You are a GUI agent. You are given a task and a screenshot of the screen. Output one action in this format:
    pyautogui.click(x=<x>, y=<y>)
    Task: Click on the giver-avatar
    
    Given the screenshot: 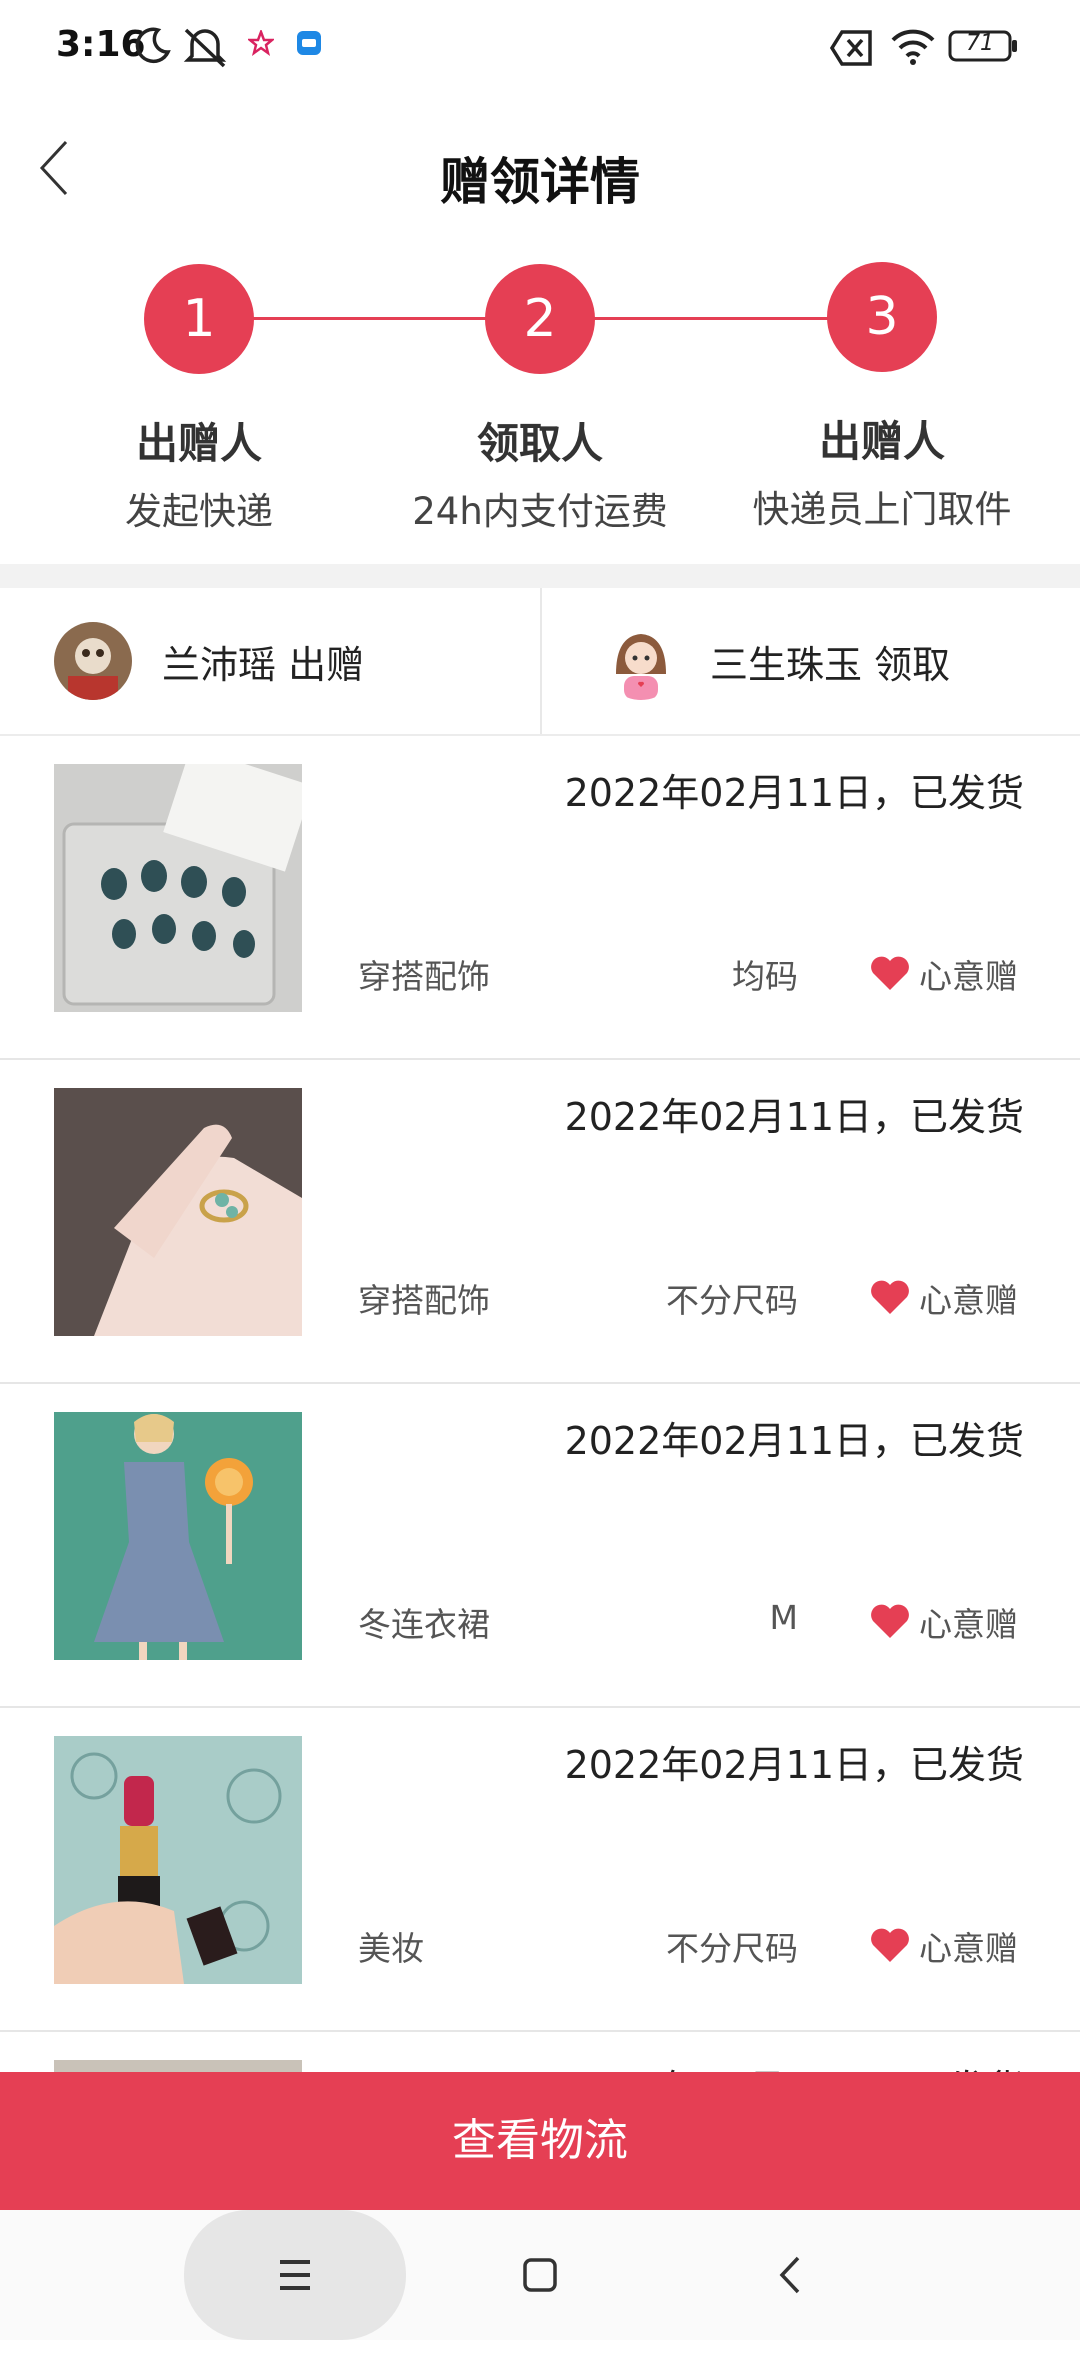 What is the action you would take?
    pyautogui.click(x=93, y=661)
    